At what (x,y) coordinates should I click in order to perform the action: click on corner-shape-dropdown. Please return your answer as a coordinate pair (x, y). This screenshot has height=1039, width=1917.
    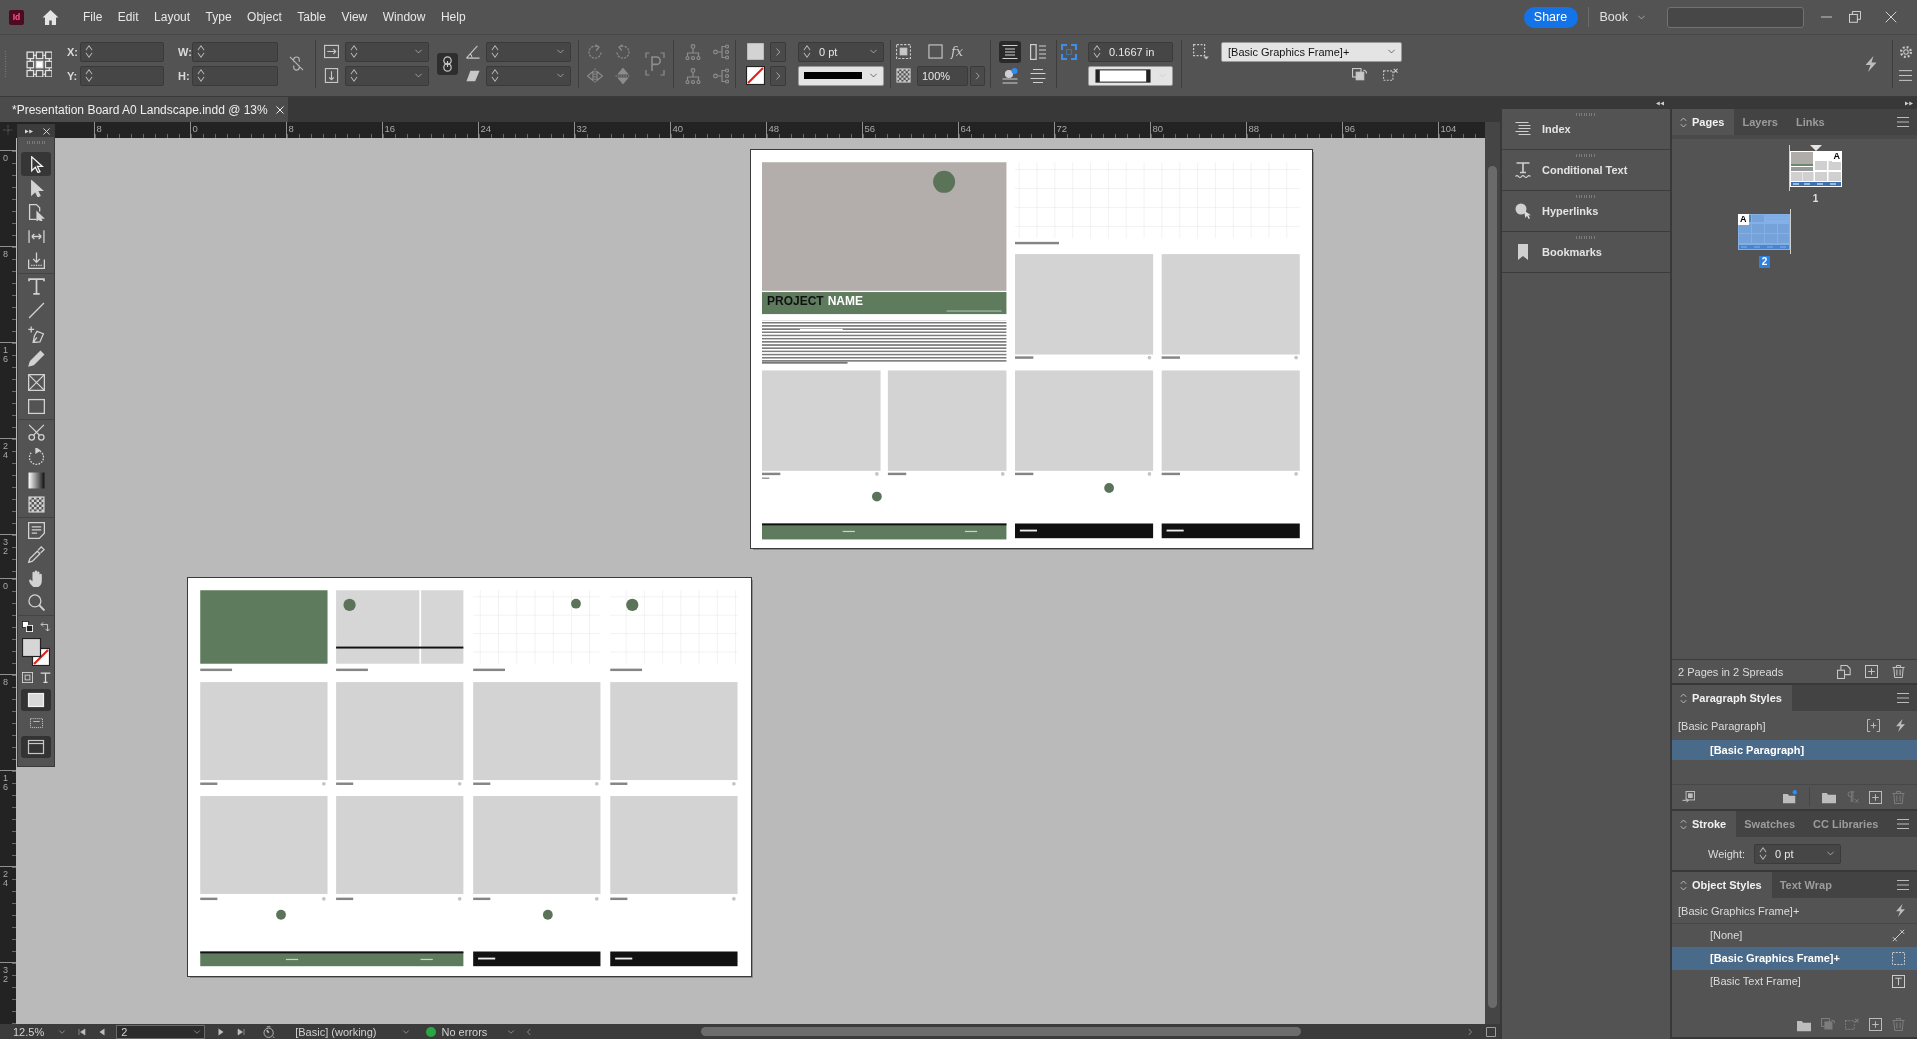
    Looking at the image, I should click on (1130, 75).